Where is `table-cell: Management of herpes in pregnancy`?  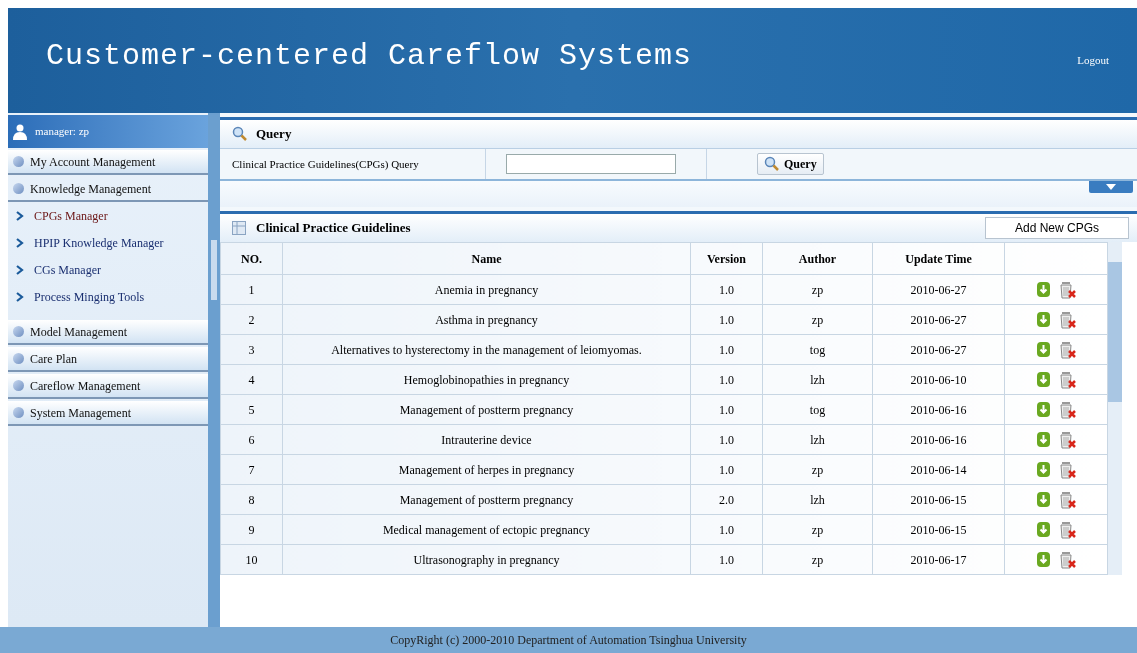
table-cell: Management of herpes in pregnancy is located at coordinates (486, 469).